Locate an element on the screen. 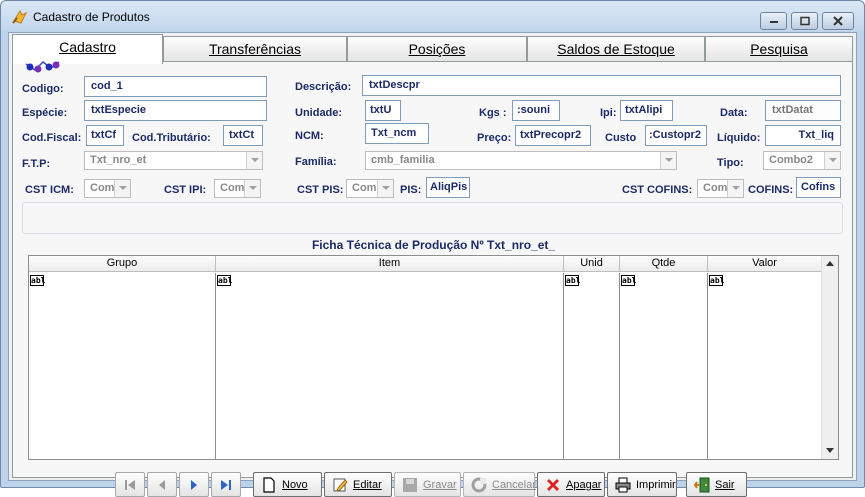  title-bar: Cadastro de Produtos is located at coordinates (432, 16).